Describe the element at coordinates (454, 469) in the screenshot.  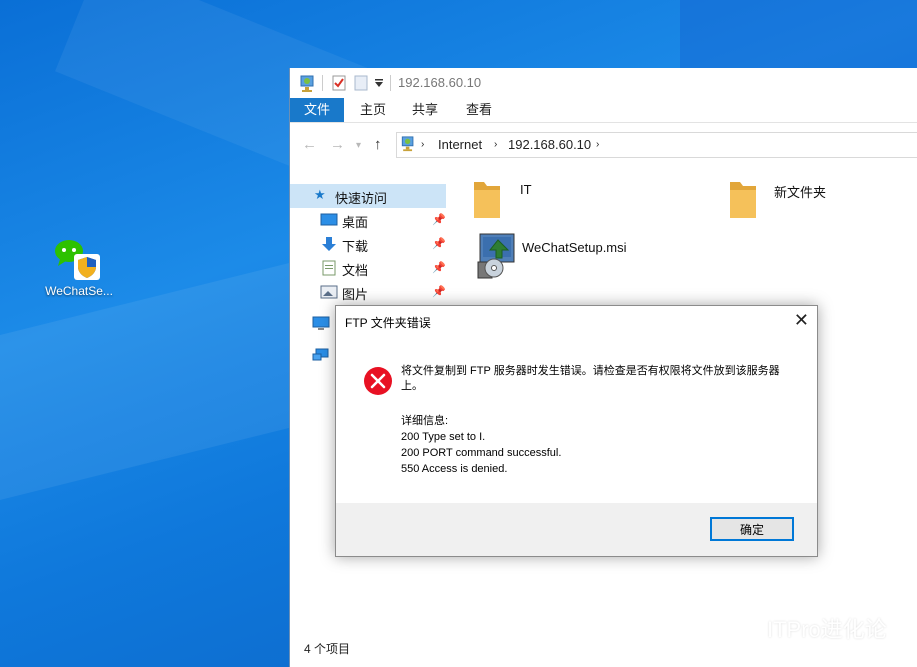
I see `details-line: 550 Access is denied.` at that location.